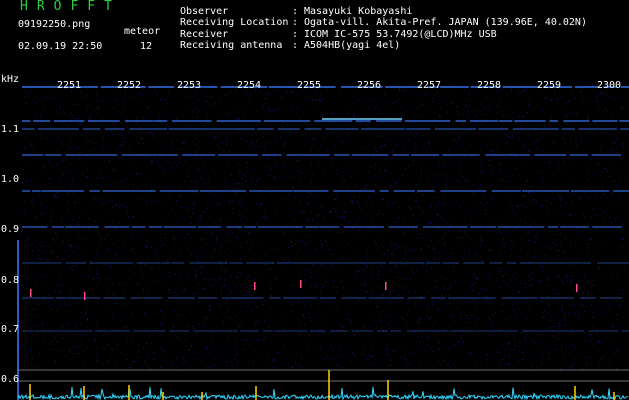  I want to click on y-tick-label: 1.1, so click(10, 129).